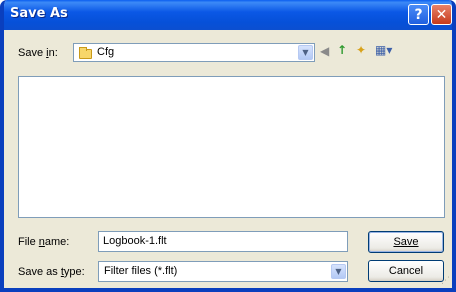 The width and height of the screenshot is (456, 292). What do you see at coordinates (445, 281) in the screenshot?
I see `resize-grip-icon: ⋰` at bounding box center [445, 281].